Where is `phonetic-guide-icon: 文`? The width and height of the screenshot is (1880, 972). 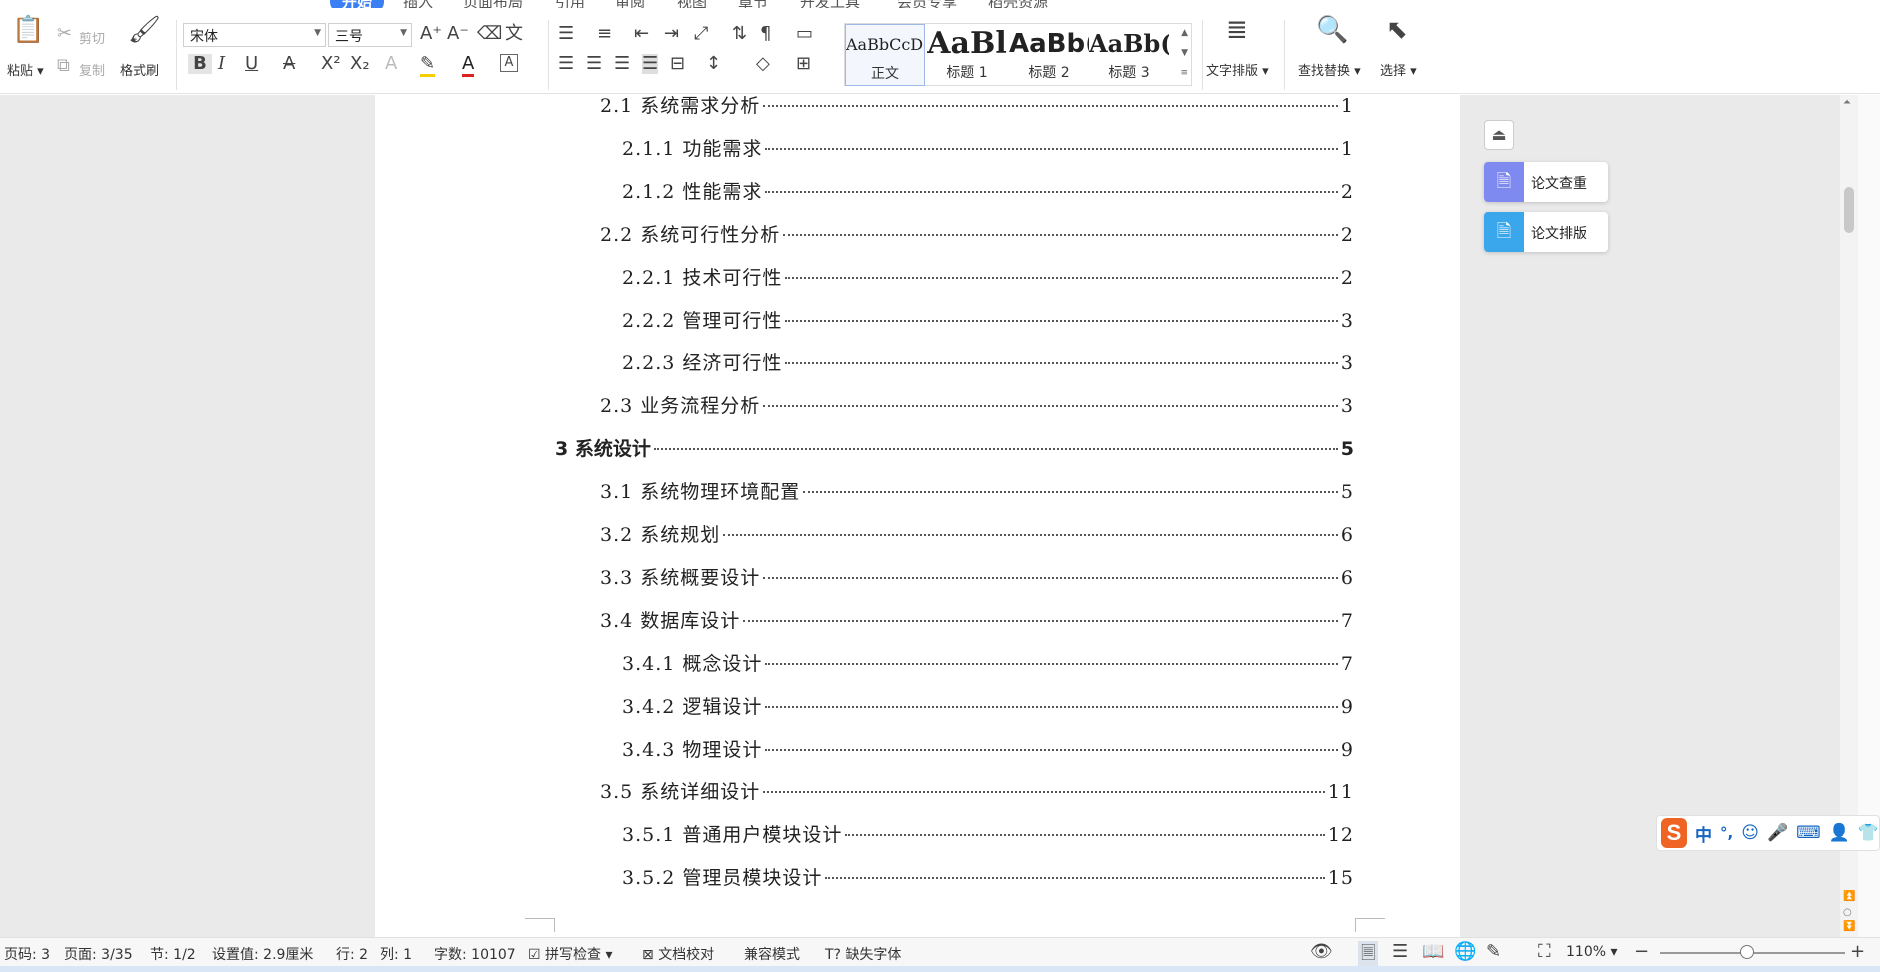
phonetic-guide-icon: 文 is located at coordinates (514, 34).